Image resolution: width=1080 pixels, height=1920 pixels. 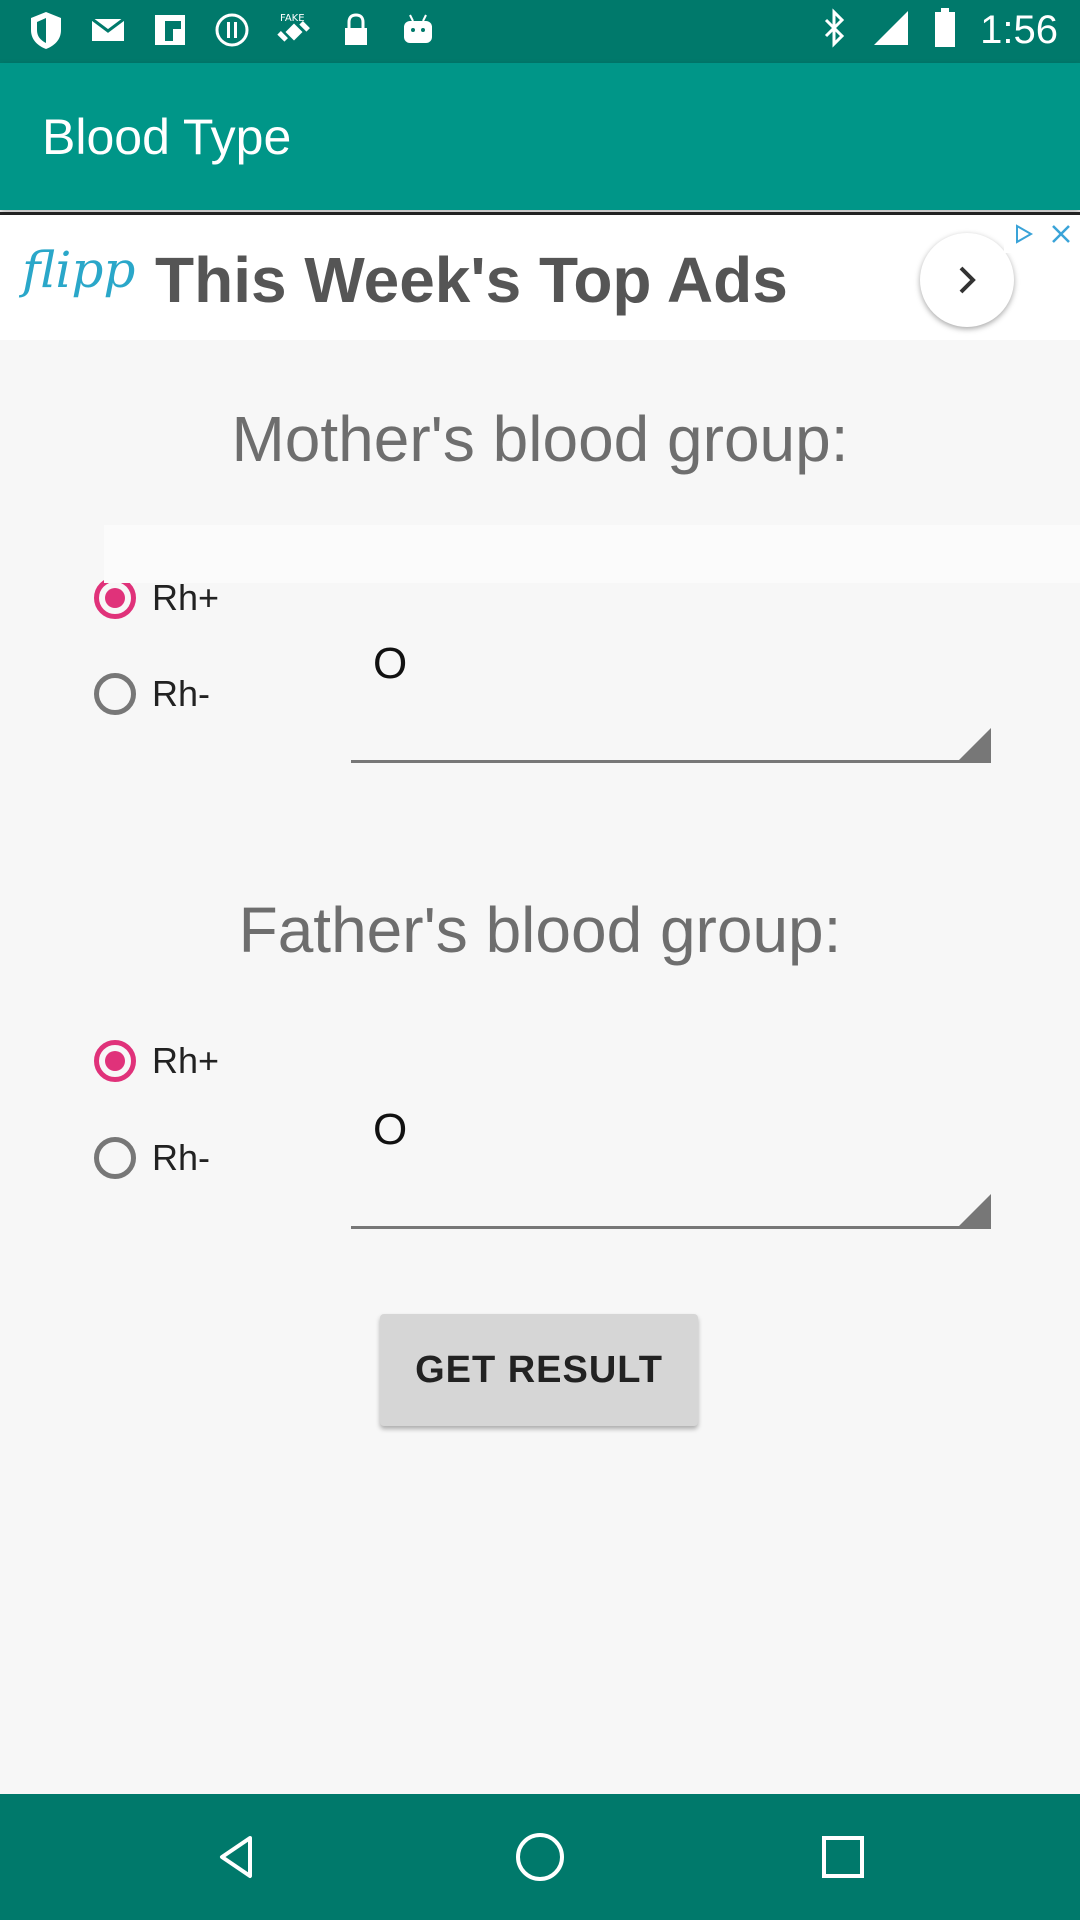 I want to click on overlay-strip, so click(x=592, y=554).